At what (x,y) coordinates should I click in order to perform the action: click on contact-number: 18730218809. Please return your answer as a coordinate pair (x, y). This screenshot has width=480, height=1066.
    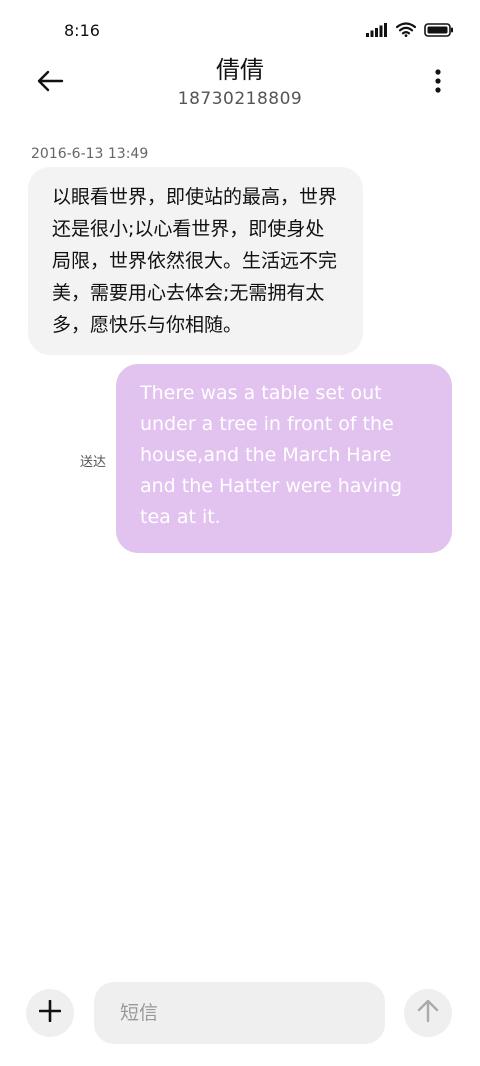
    Looking at the image, I should click on (240, 99).